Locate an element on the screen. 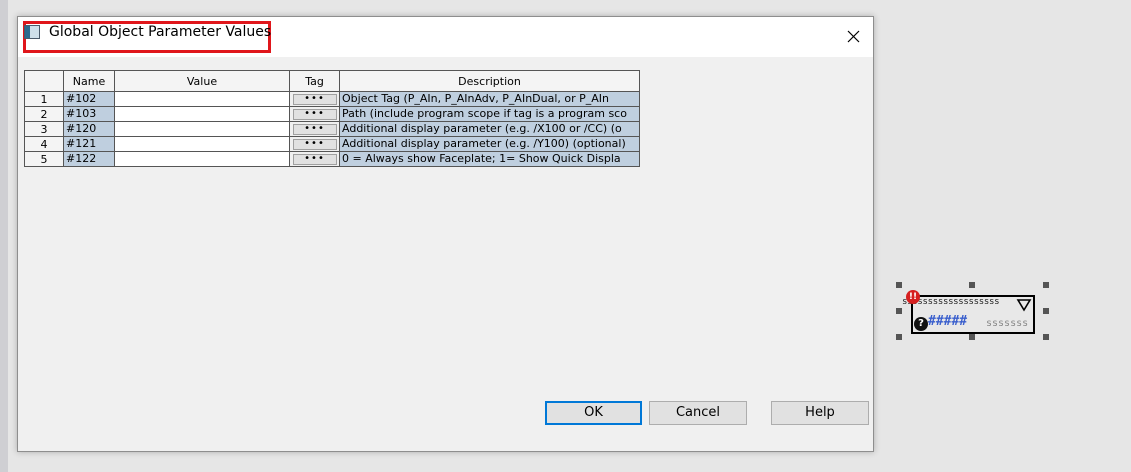 The width and height of the screenshot is (1131, 472). close-button is located at coordinates (853, 37).